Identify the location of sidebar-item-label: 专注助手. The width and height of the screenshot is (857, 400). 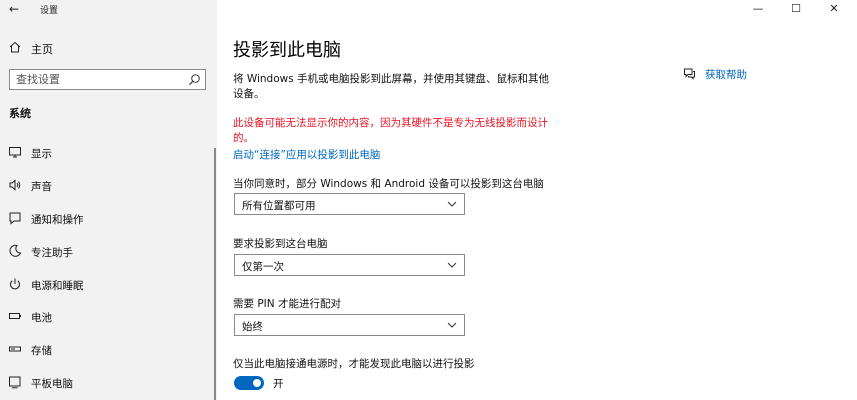
(52, 253).